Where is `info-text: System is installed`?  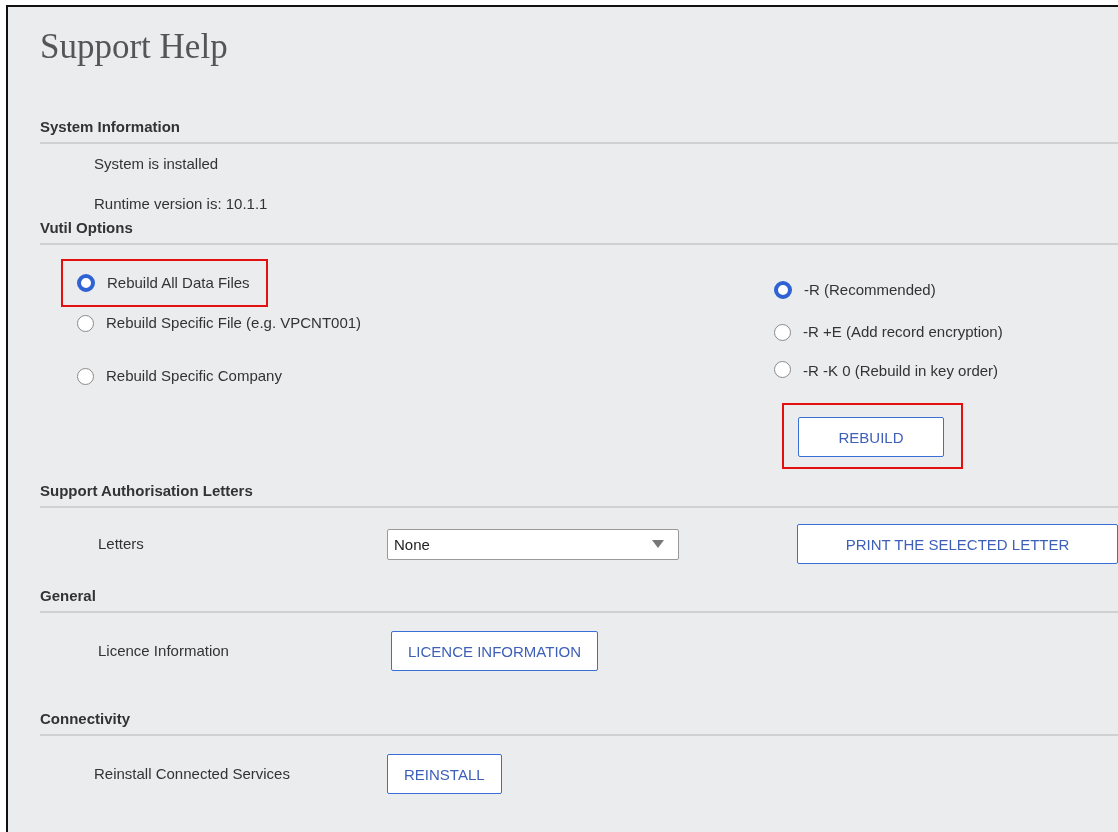
info-text: System is installed is located at coordinates (157, 164).